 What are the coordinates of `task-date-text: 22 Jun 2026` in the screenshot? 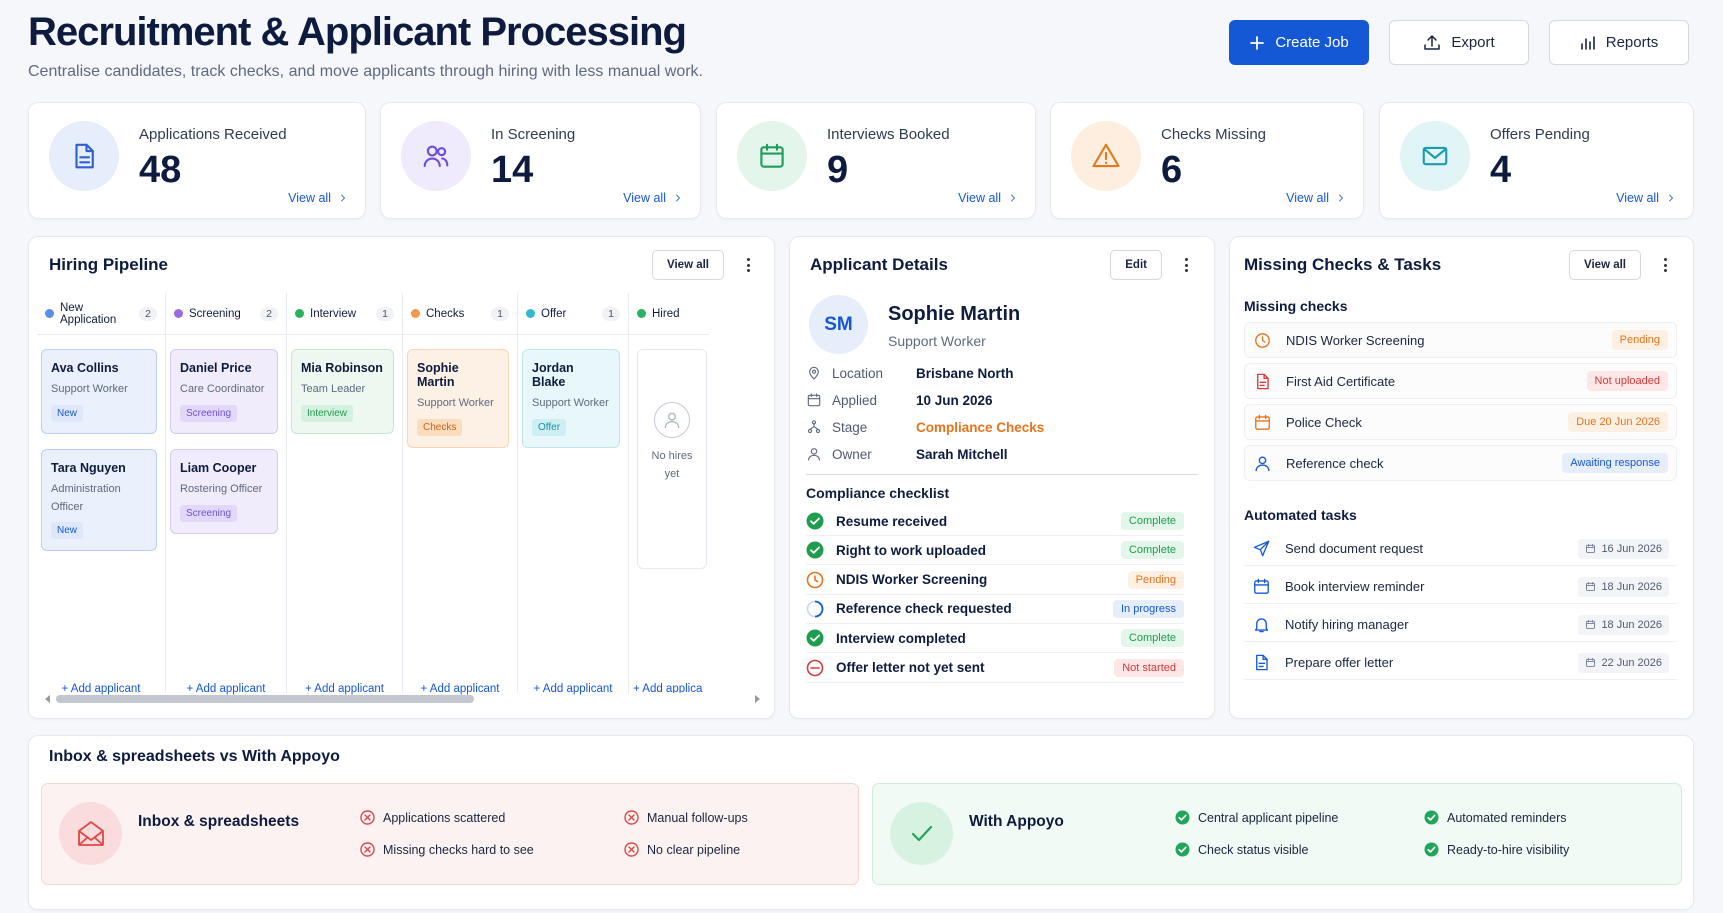 It's located at (1631, 662).